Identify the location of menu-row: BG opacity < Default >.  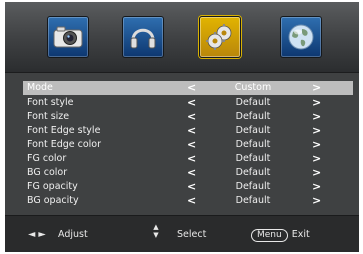
(188, 201).